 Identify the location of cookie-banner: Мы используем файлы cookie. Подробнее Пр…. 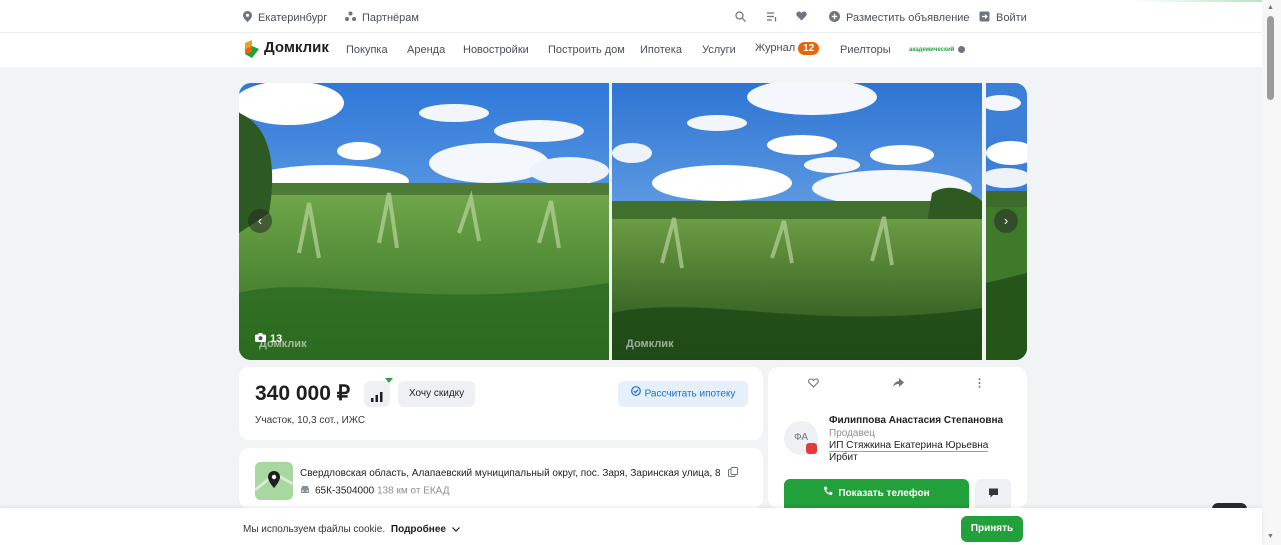
(631, 526).